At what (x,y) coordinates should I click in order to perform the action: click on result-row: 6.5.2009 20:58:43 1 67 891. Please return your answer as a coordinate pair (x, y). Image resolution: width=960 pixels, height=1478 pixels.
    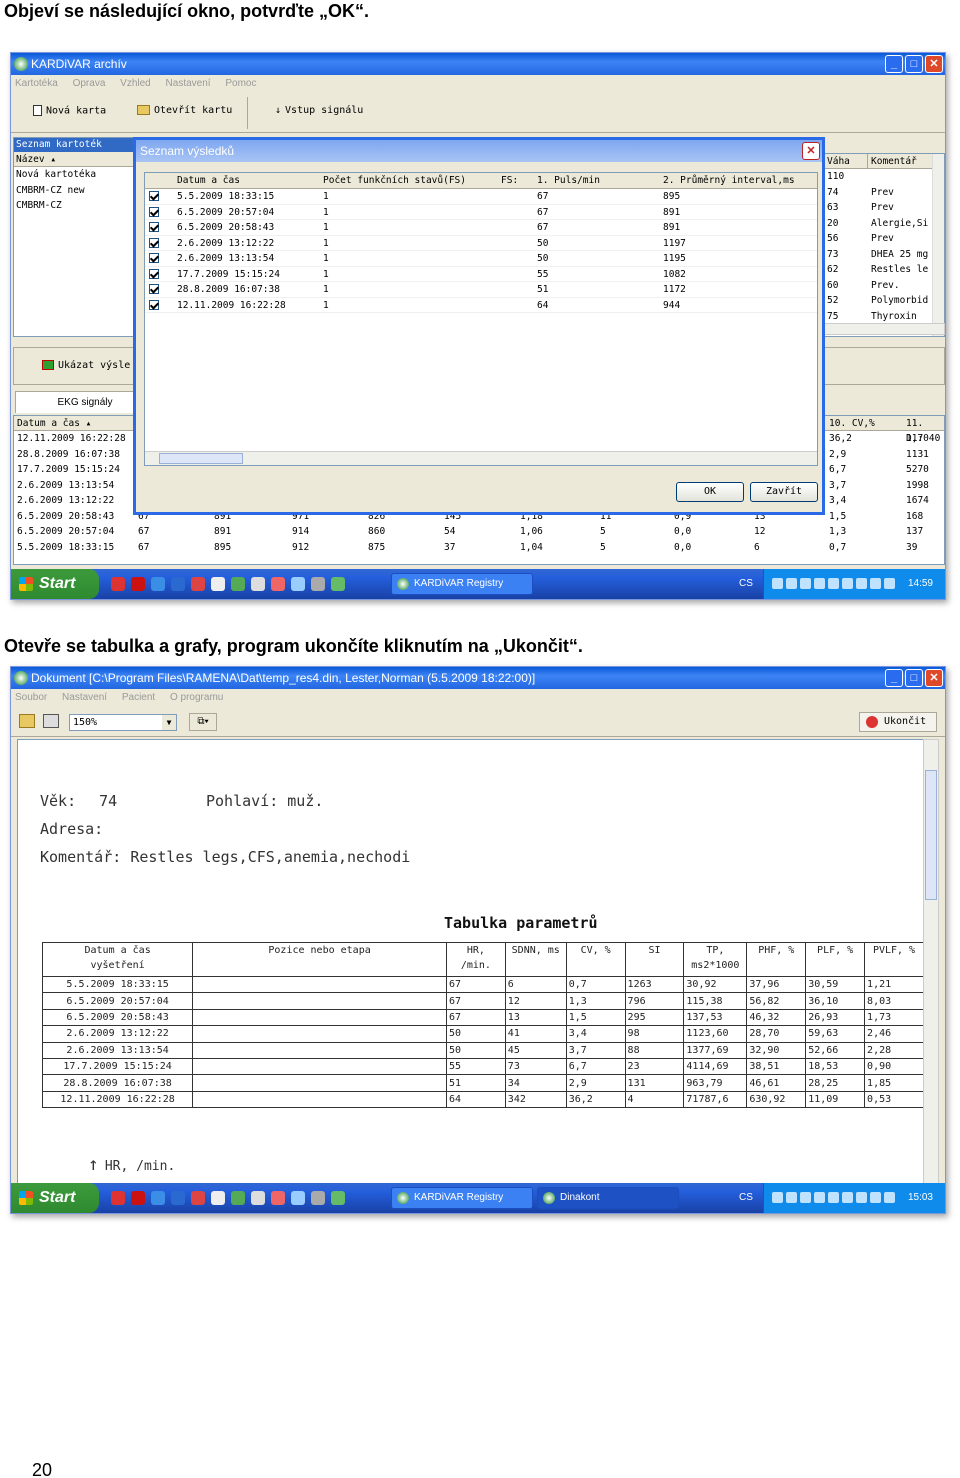
    Looking at the image, I should click on (481, 228).